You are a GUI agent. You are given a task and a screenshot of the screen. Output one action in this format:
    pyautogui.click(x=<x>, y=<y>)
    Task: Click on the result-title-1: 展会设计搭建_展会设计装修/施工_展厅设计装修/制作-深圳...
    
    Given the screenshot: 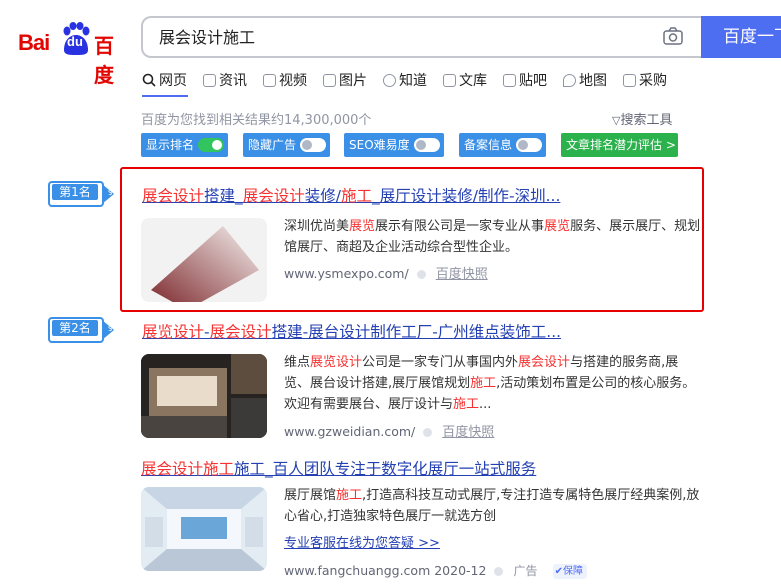 What is the action you would take?
    pyautogui.click(x=351, y=195)
    